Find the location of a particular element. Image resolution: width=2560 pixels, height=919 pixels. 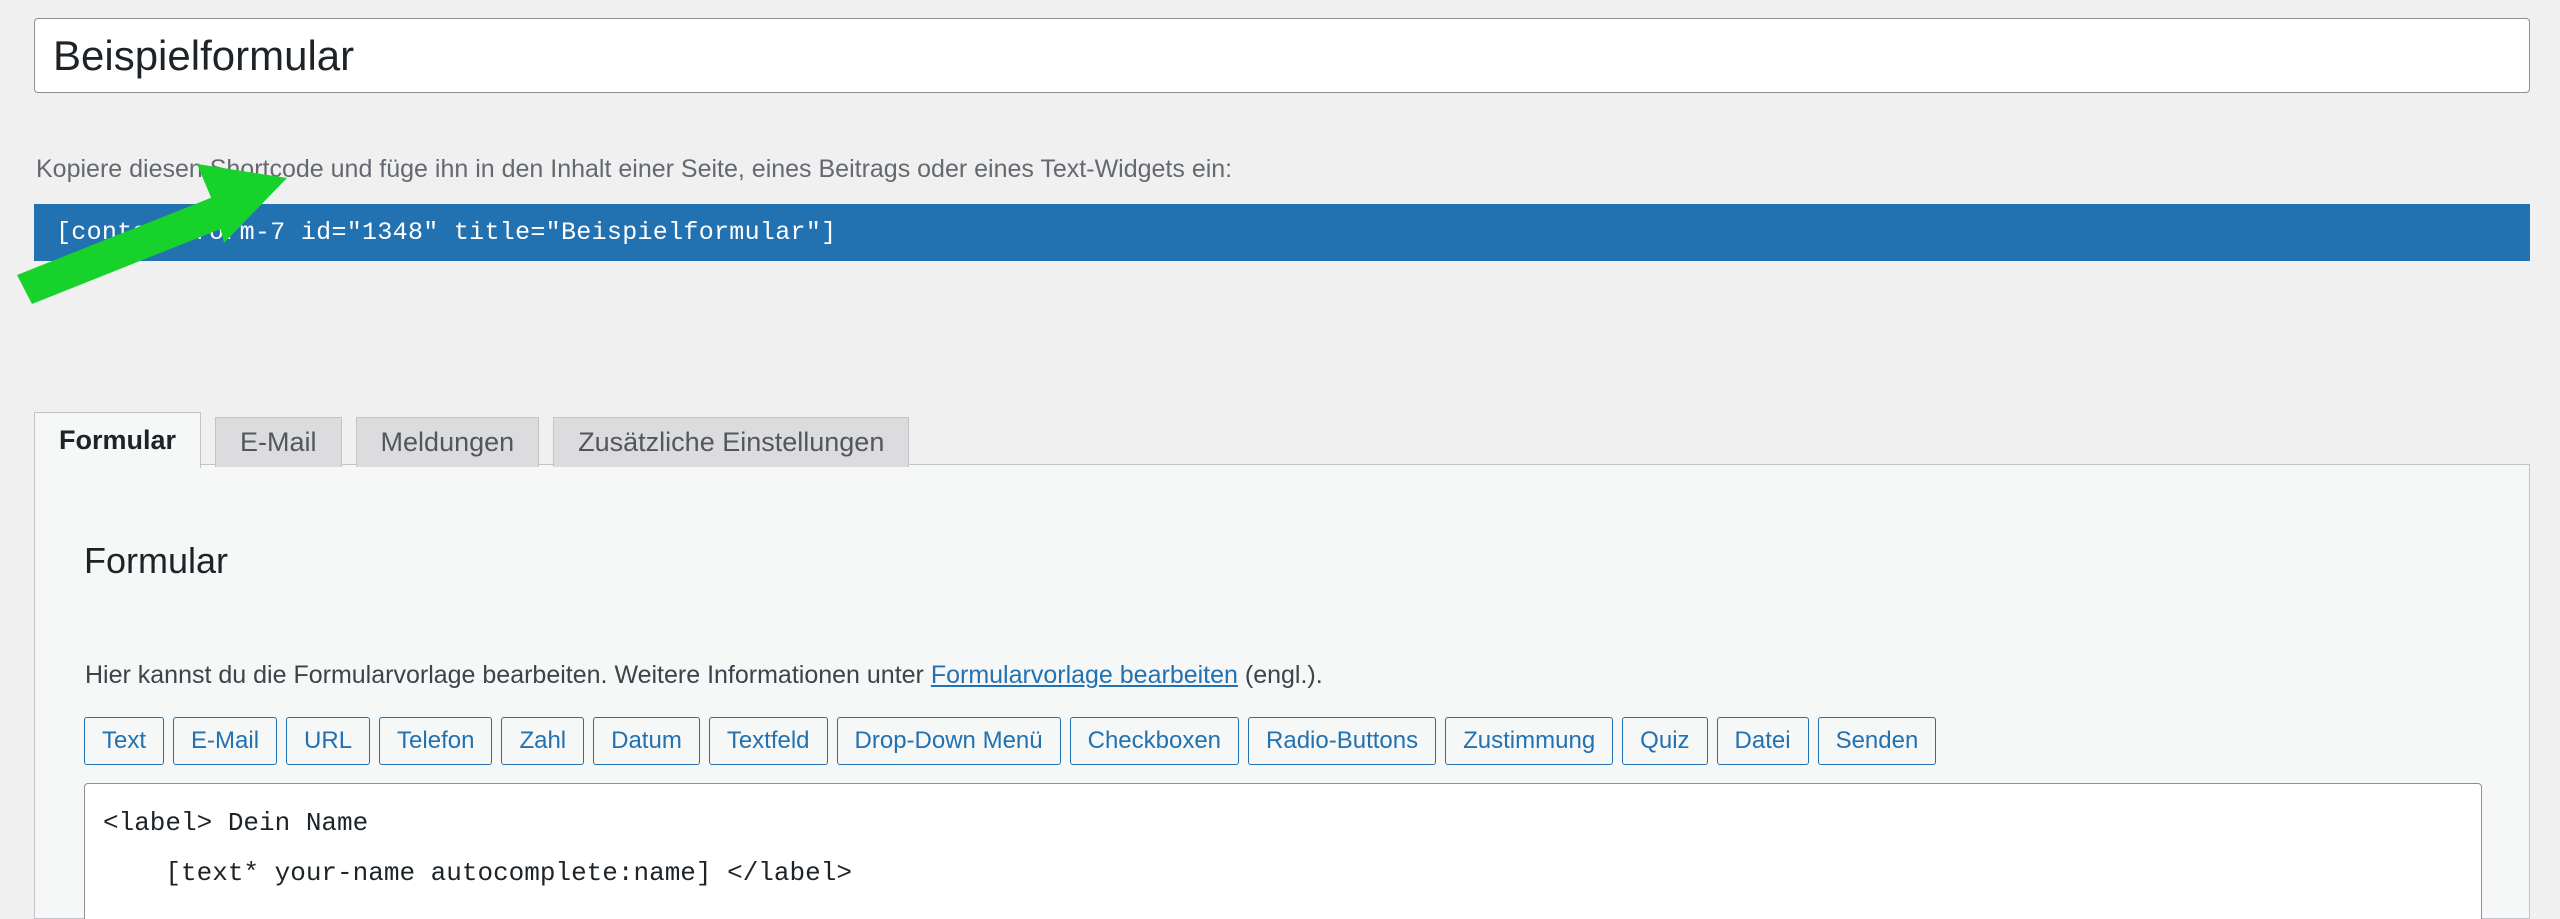

tag-button-datum: Datum is located at coordinates (646, 741).